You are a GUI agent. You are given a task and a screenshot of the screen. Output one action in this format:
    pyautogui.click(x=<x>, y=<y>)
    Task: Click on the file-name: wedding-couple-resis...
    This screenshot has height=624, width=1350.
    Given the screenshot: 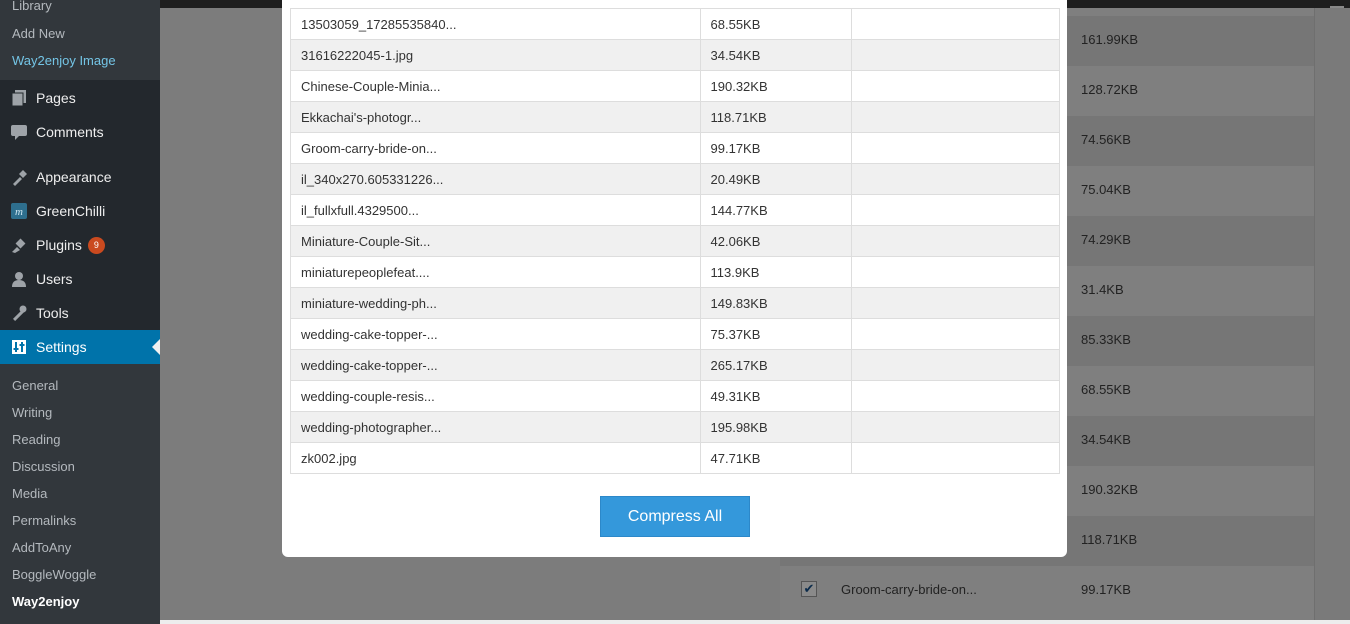 What is the action you would take?
    pyautogui.click(x=495, y=396)
    